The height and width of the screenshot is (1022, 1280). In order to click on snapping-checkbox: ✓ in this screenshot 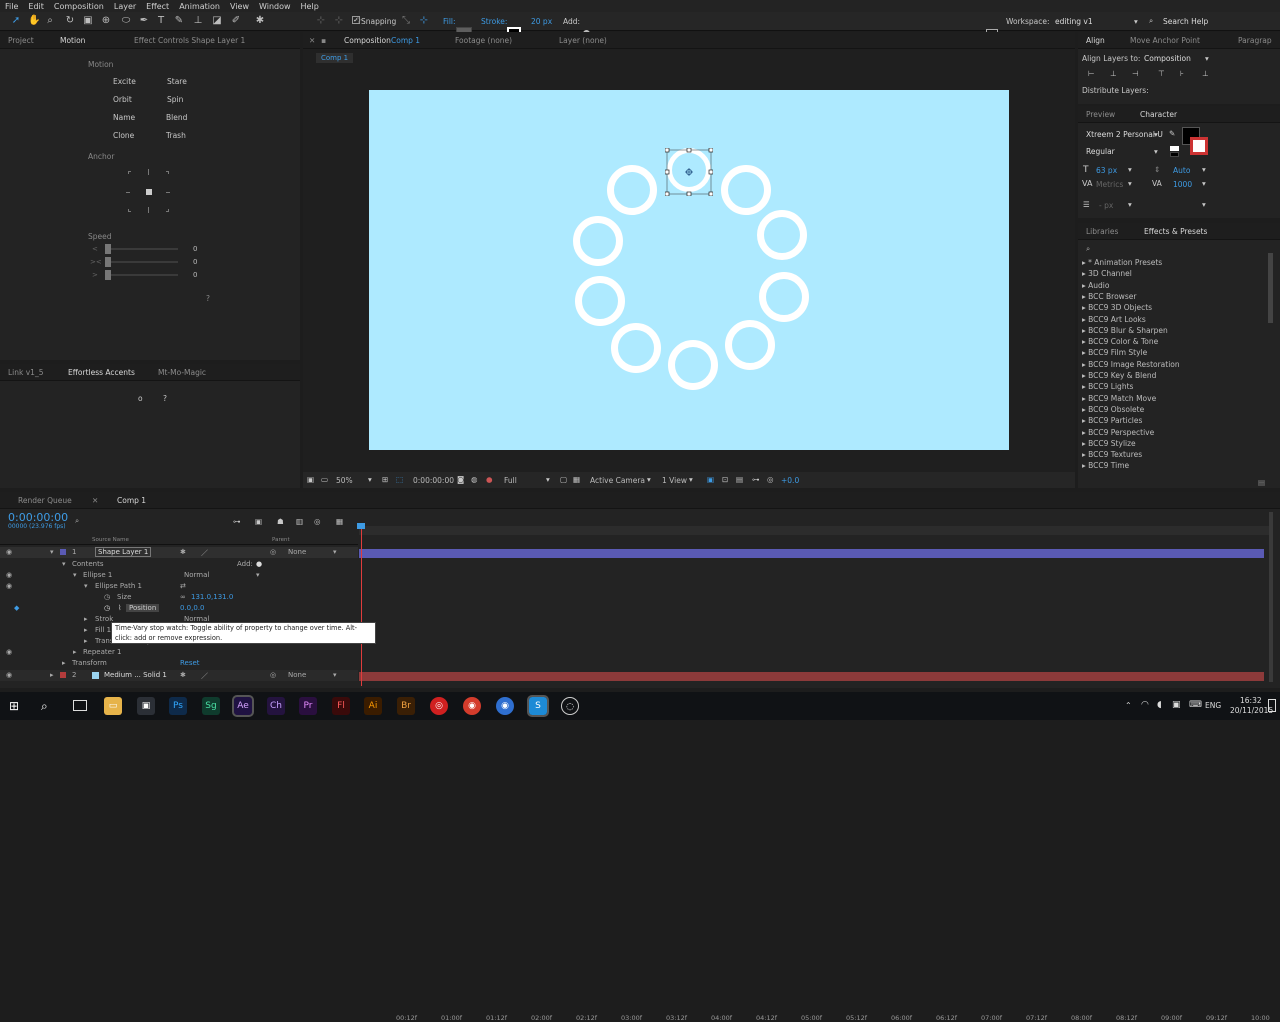, I will do `click(356, 20)`.